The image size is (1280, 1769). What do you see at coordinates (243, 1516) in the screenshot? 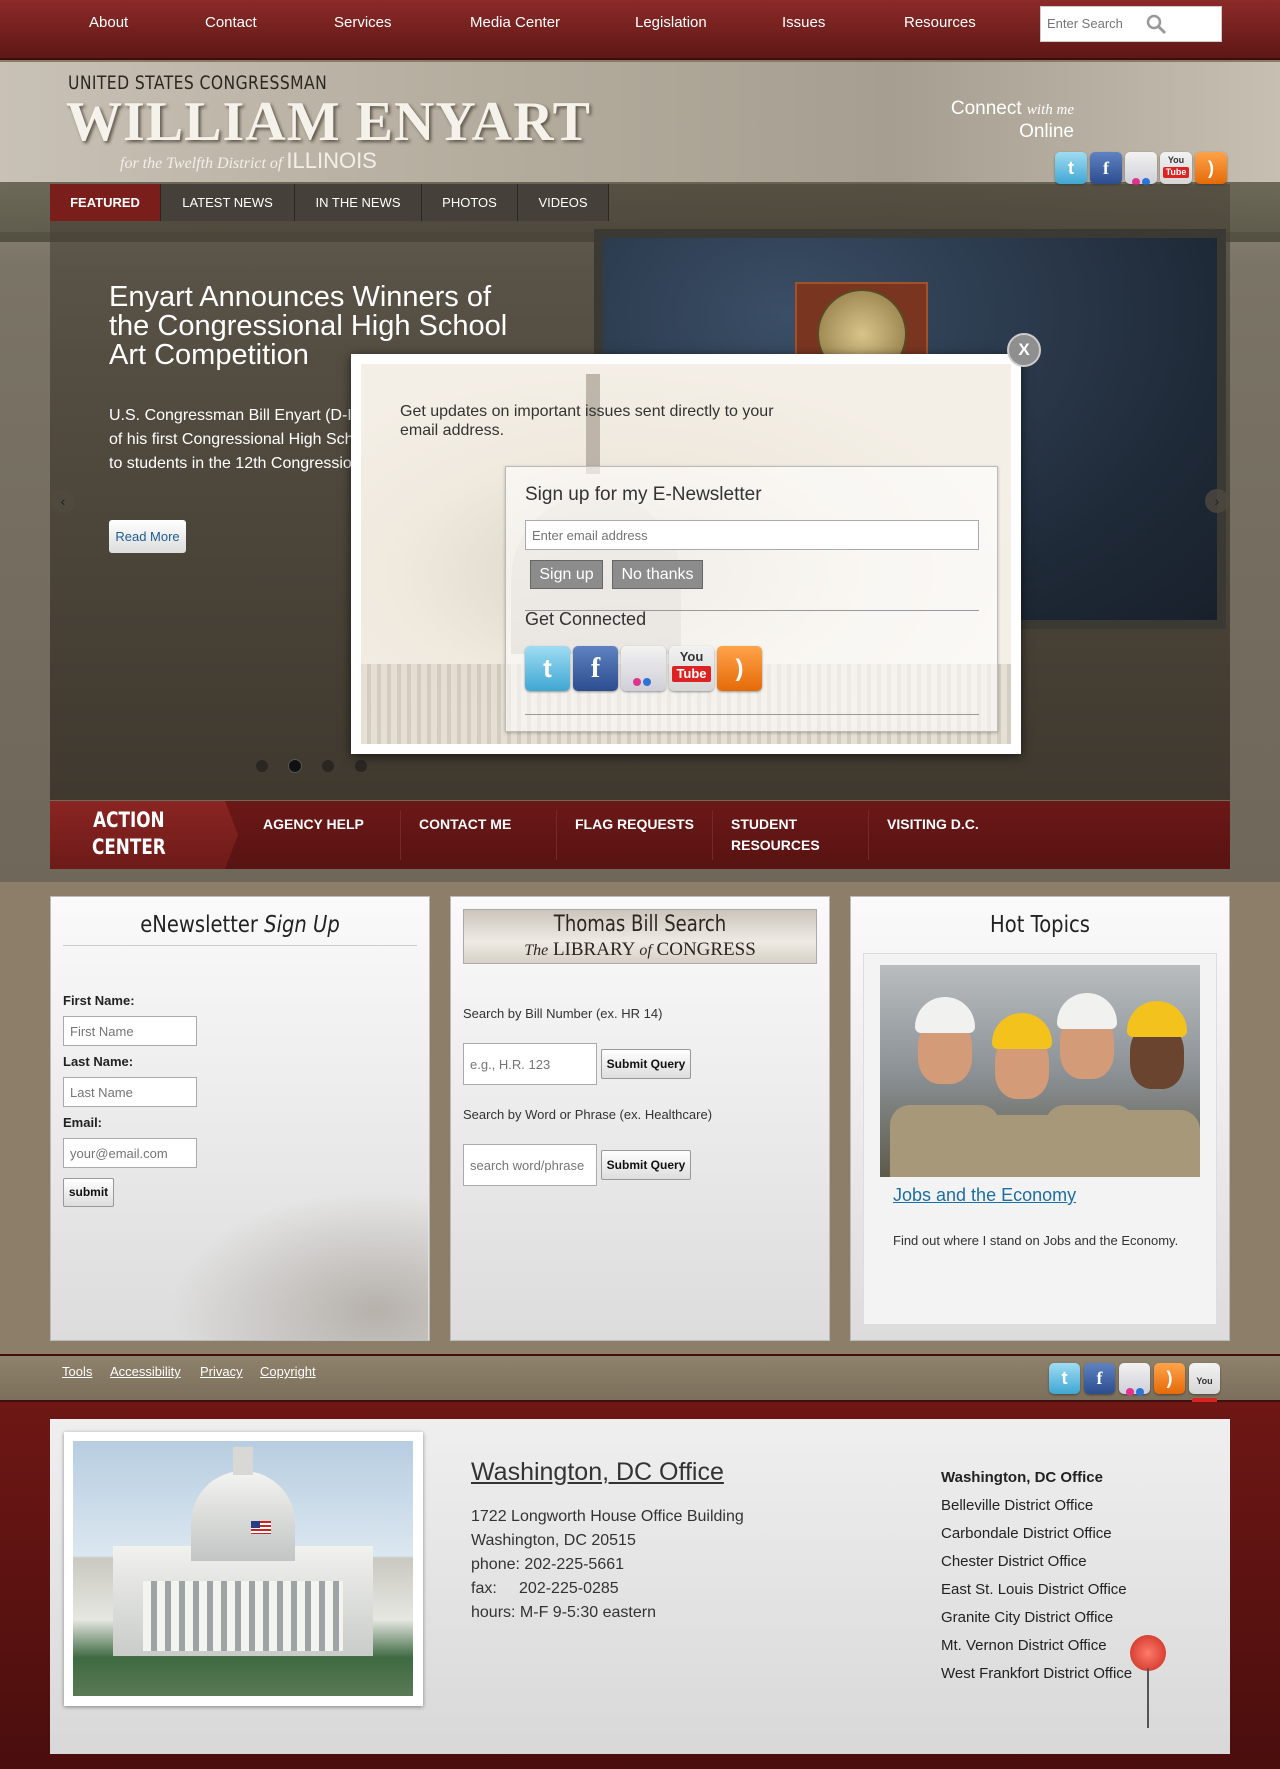
I see `capitol-dome` at bounding box center [243, 1516].